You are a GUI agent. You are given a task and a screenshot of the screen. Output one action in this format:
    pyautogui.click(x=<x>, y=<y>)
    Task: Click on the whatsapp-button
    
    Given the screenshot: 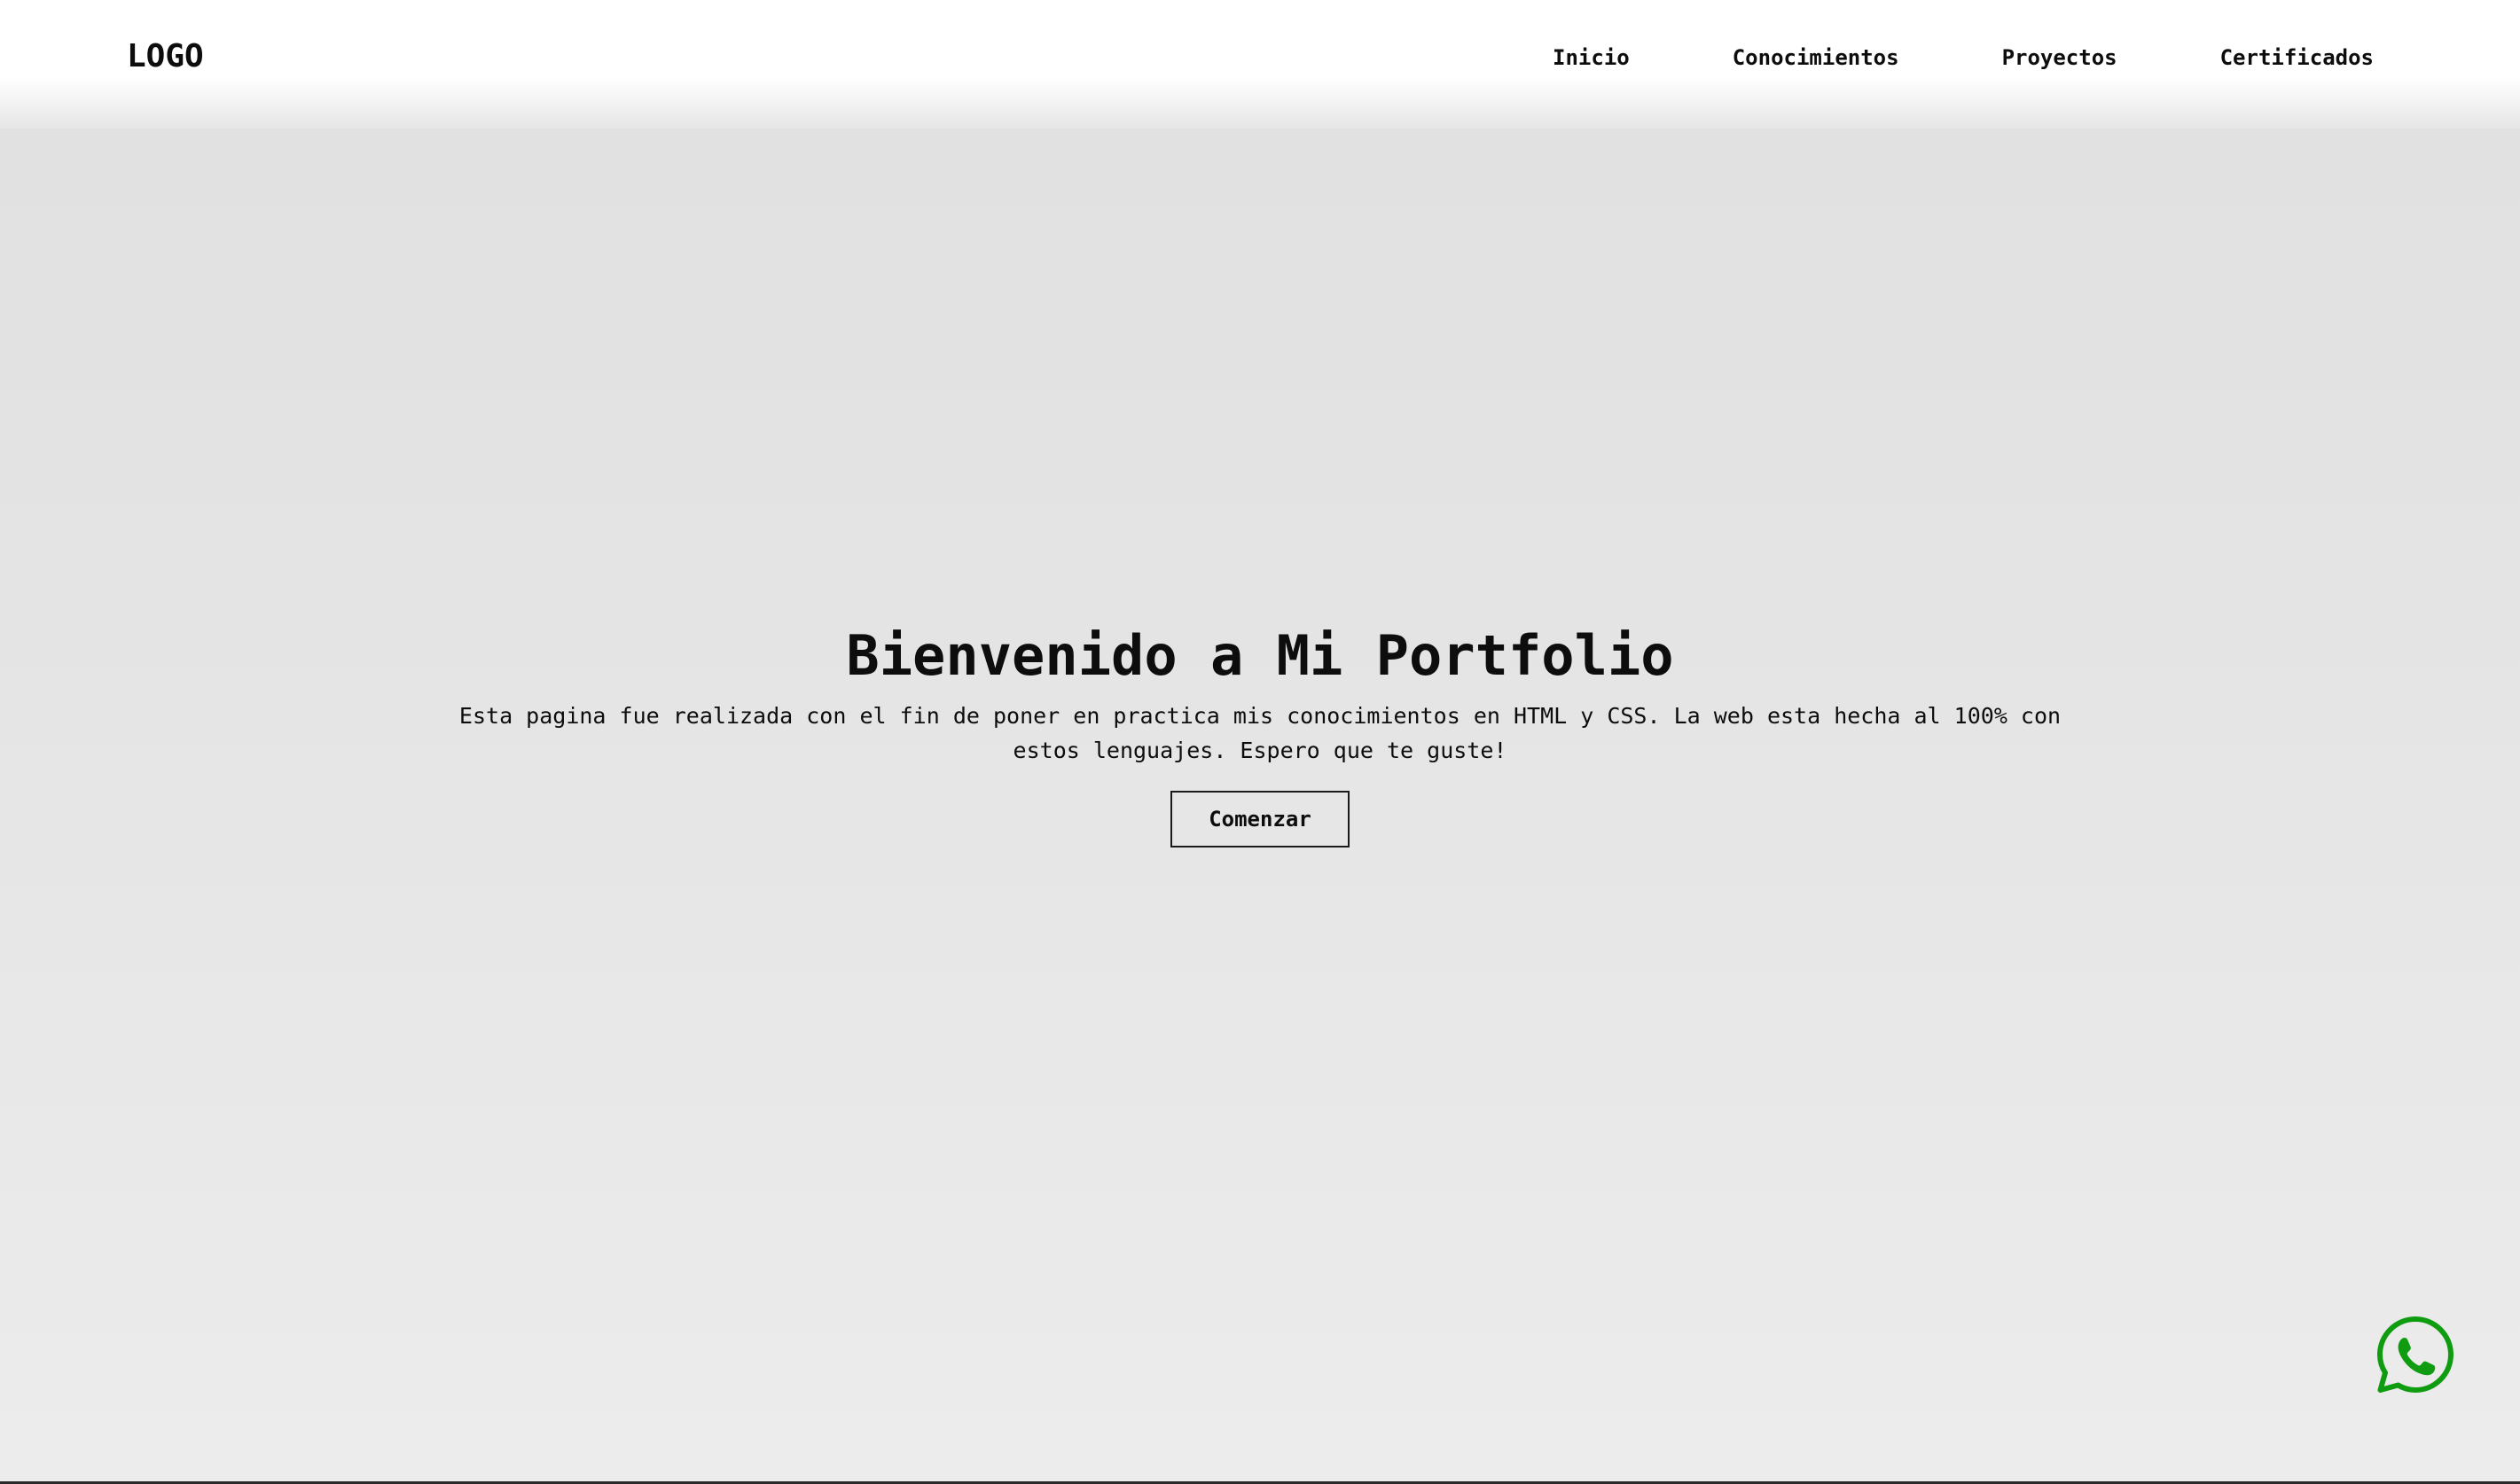 What is the action you would take?
    pyautogui.click(x=2415, y=1354)
    